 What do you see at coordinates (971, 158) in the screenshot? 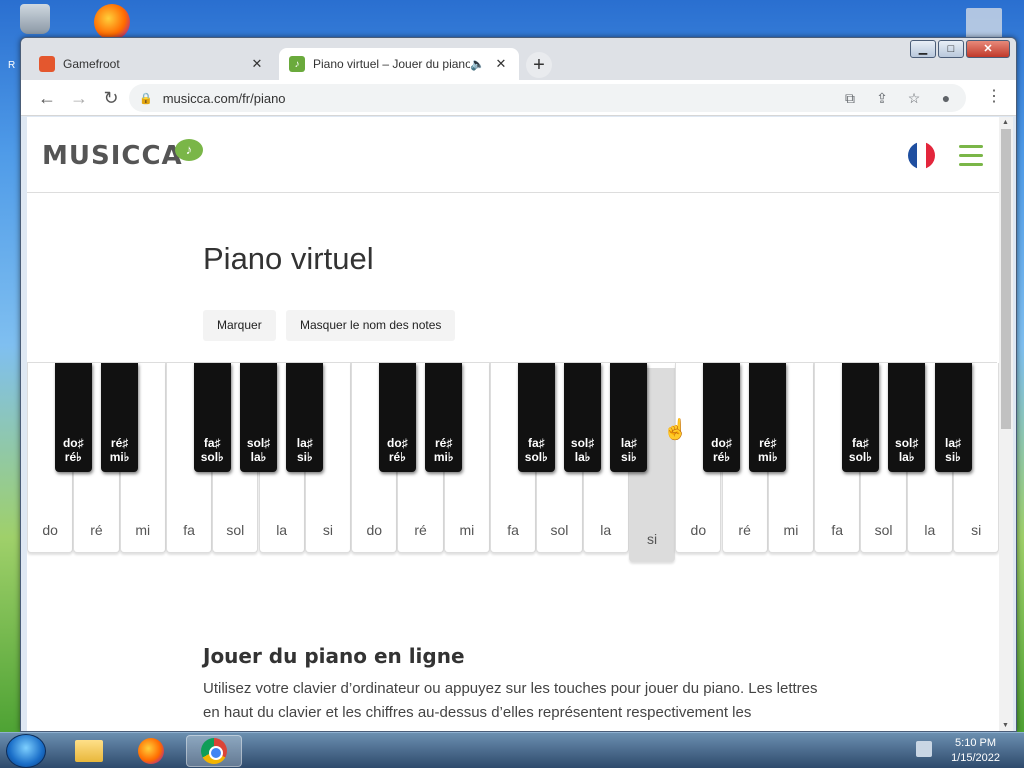
I see `hamburger-menu-icon` at bounding box center [971, 158].